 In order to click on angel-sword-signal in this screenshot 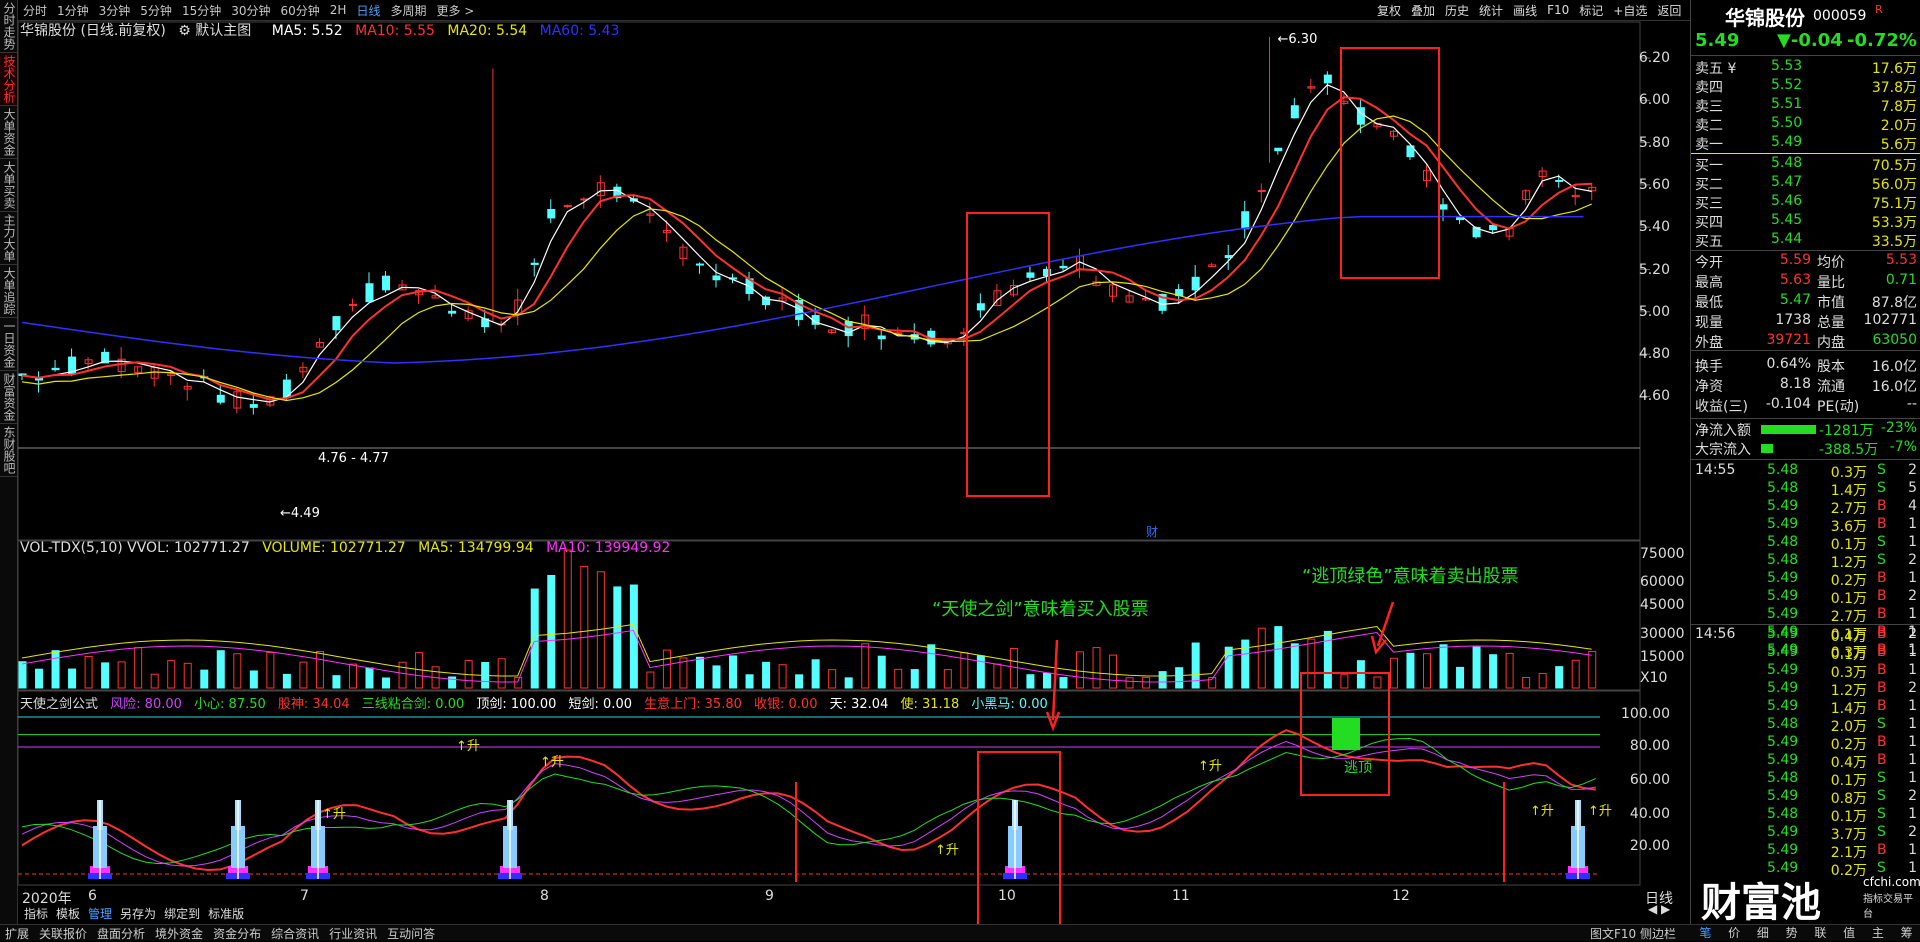, I will do `click(238, 839)`.